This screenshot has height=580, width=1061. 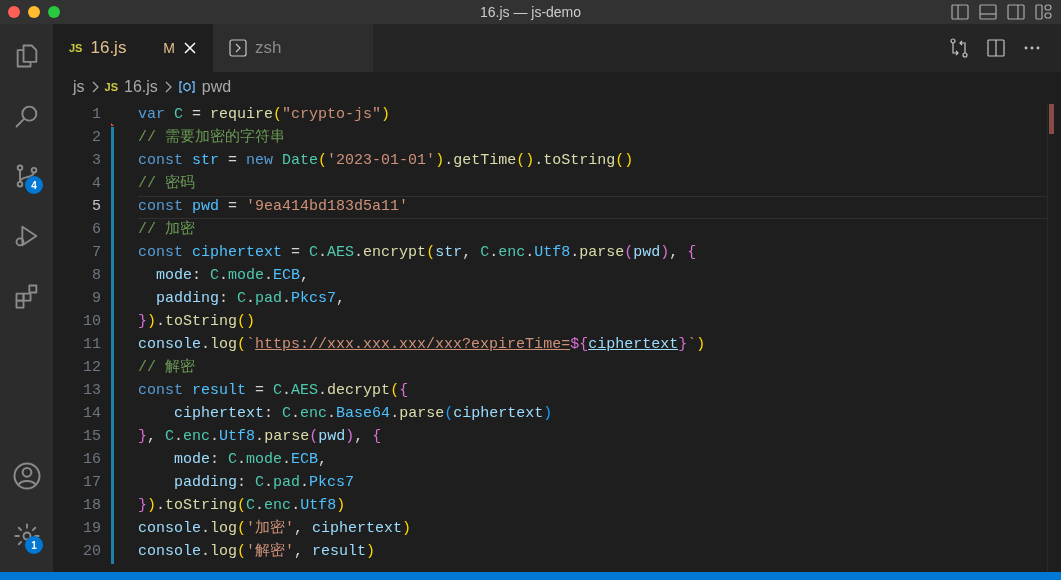 What do you see at coordinates (92, 437) in the screenshot?
I see `line-number: 15` at bounding box center [92, 437].